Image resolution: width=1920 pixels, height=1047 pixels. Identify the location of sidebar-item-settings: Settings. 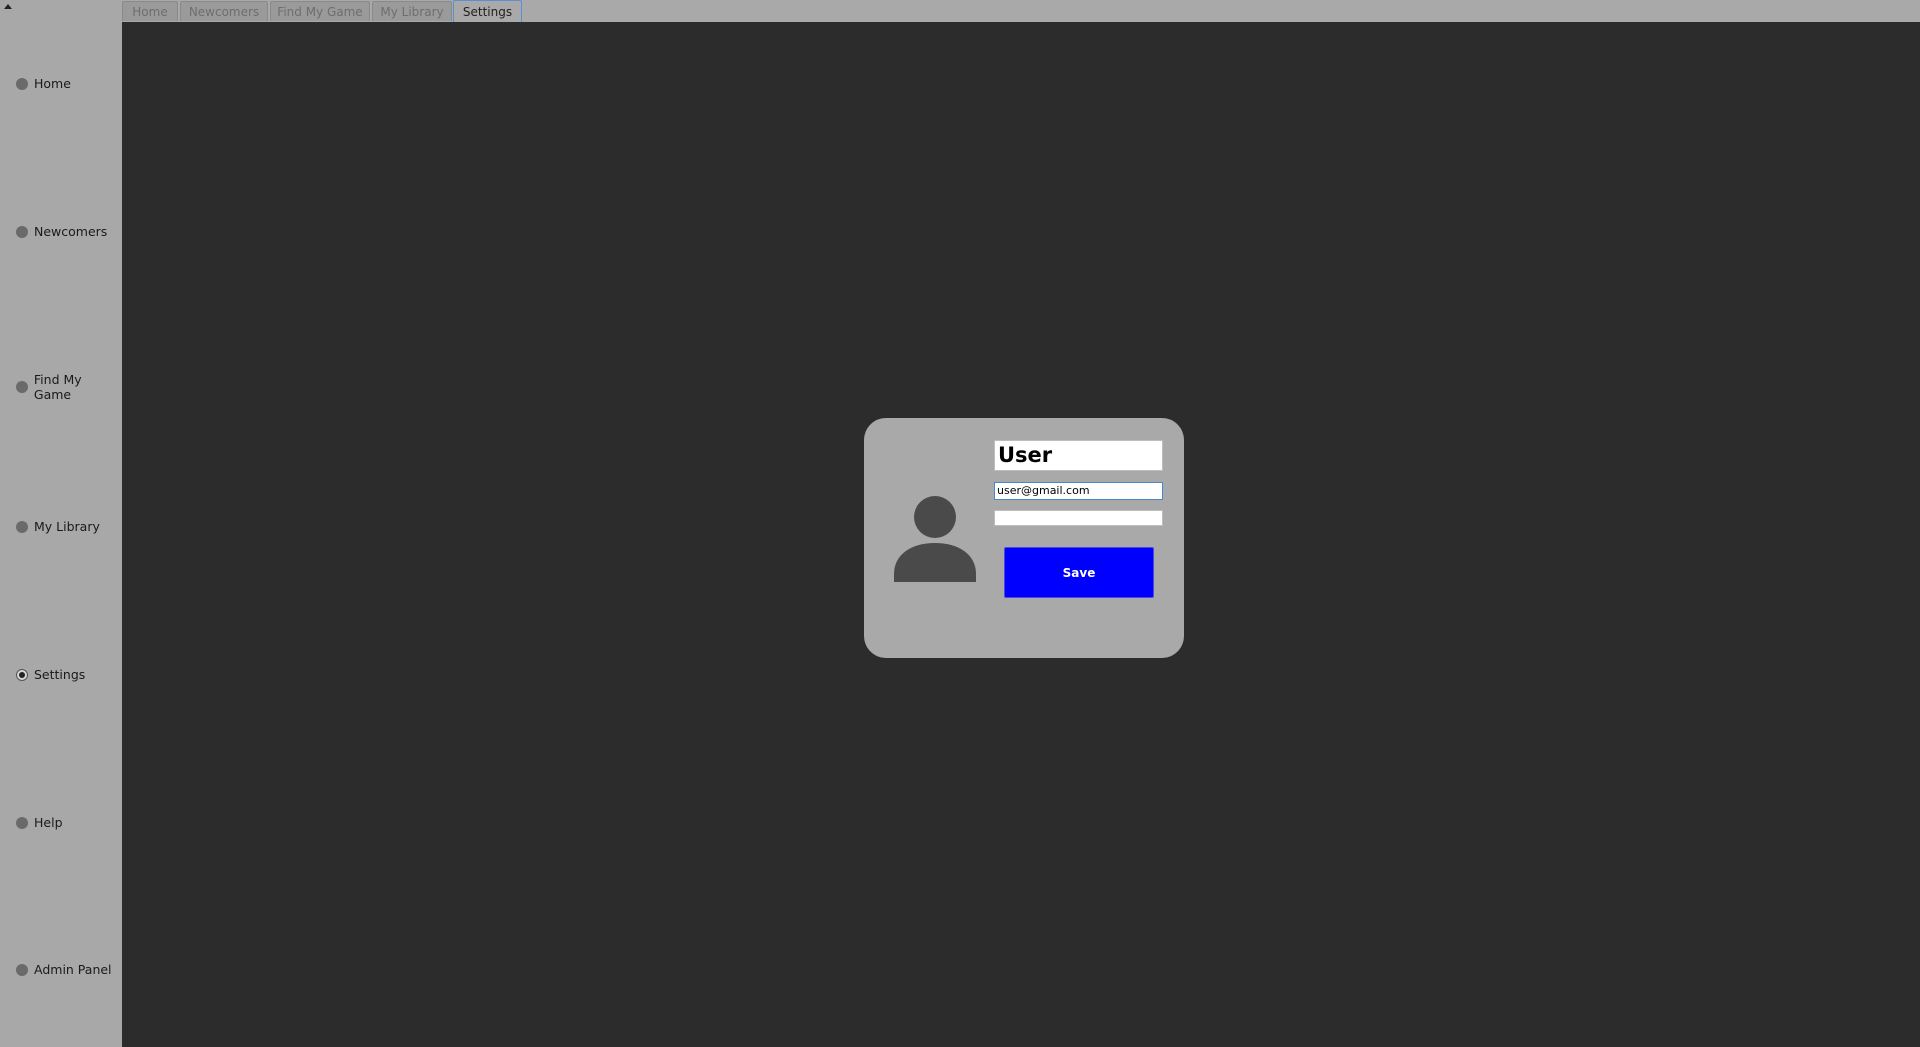
(50, 674).